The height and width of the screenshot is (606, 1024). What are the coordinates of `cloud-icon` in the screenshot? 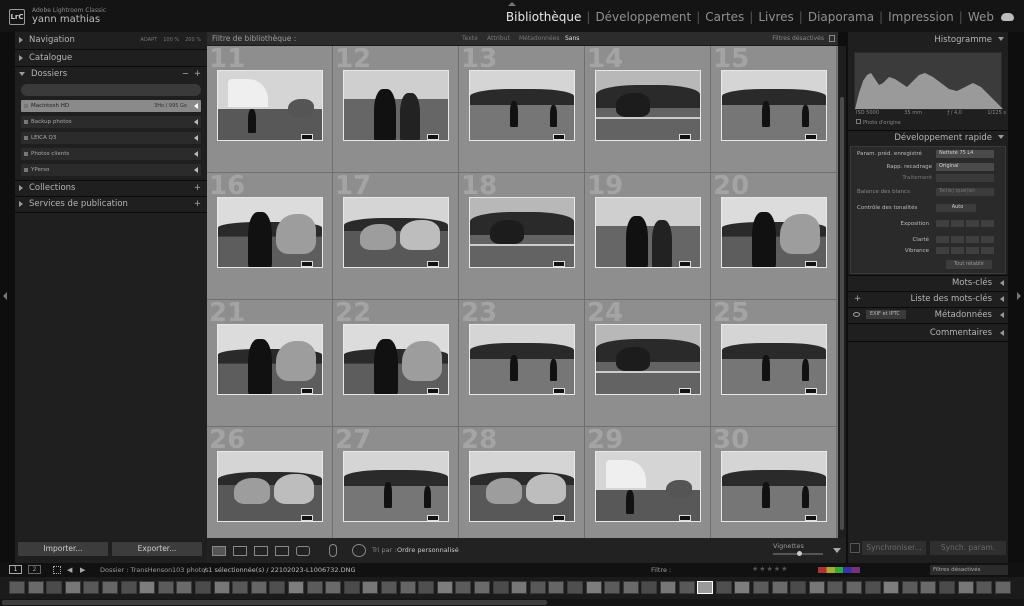 It's located at (1007, 17).